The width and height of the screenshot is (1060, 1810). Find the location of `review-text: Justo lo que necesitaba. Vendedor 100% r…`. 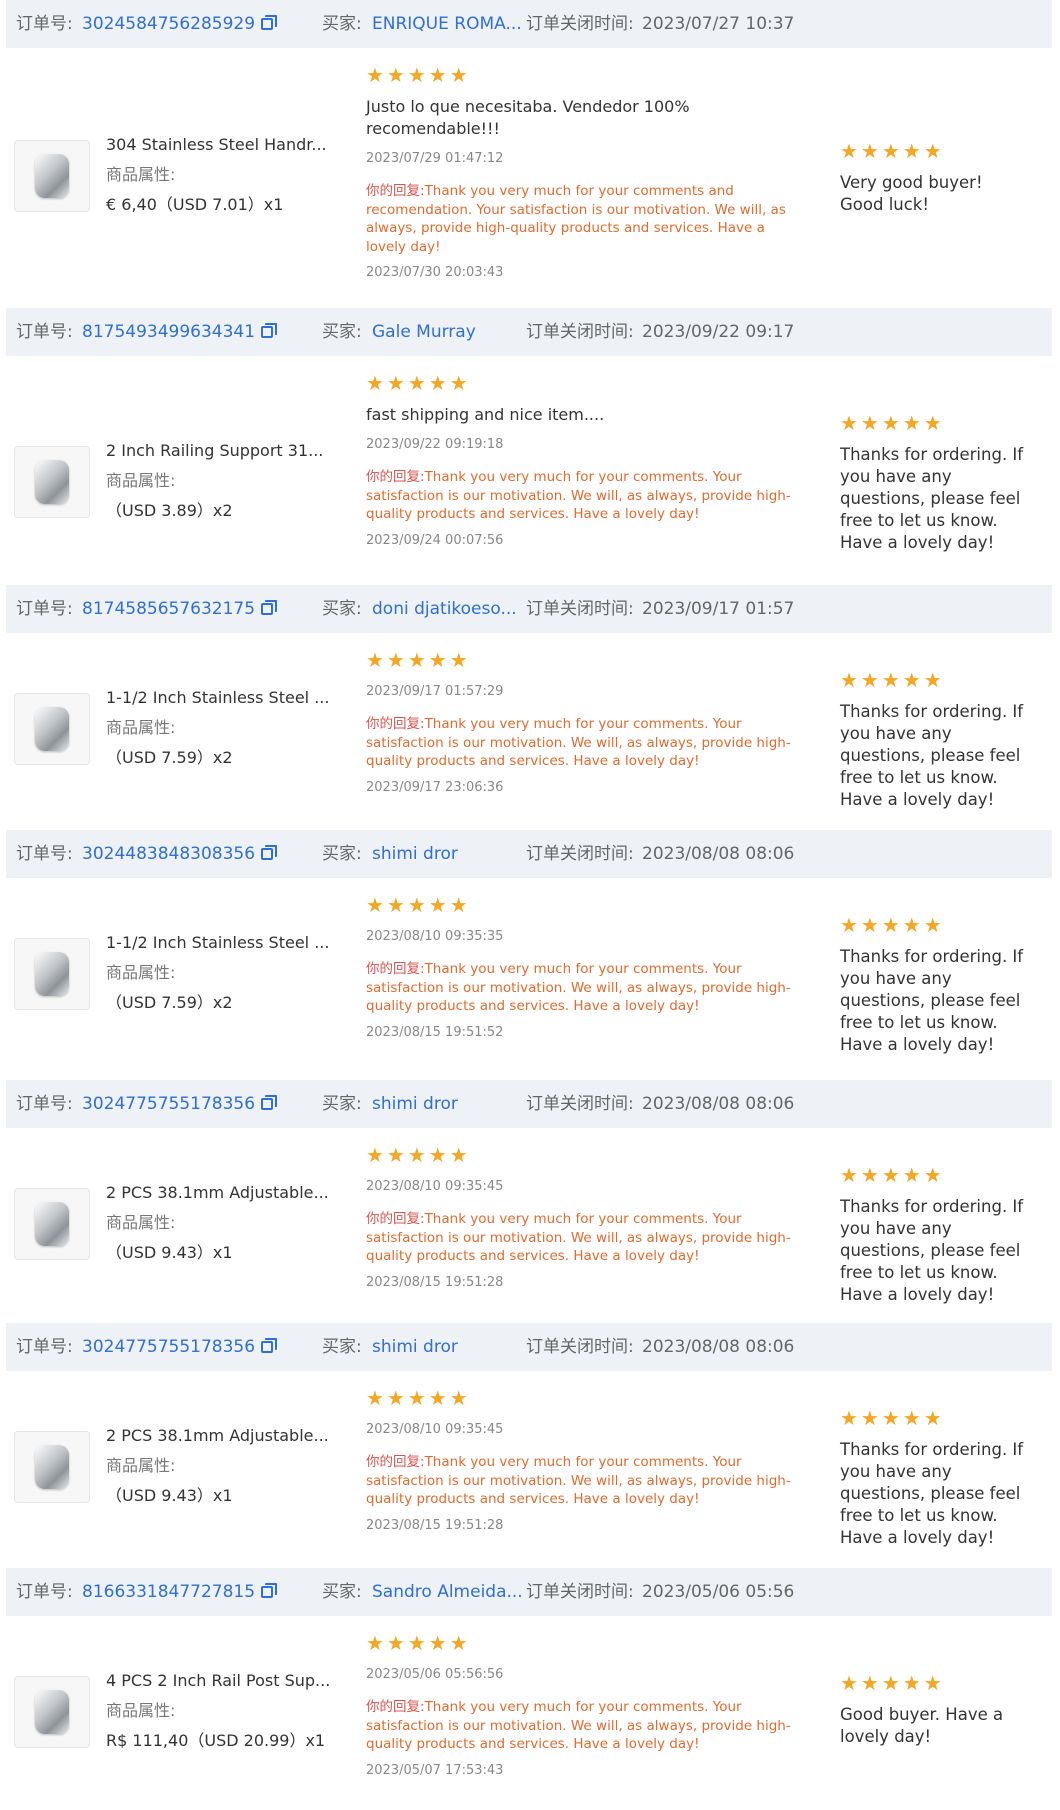

review-text: Justo lo que necesitaba. Vendedor 100% r… is located at coordinates (528, 117).